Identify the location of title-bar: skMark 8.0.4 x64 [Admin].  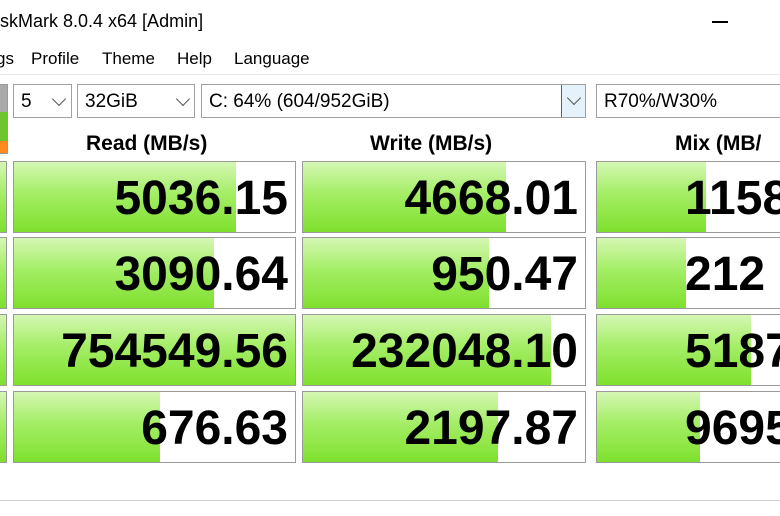
(390, 21).